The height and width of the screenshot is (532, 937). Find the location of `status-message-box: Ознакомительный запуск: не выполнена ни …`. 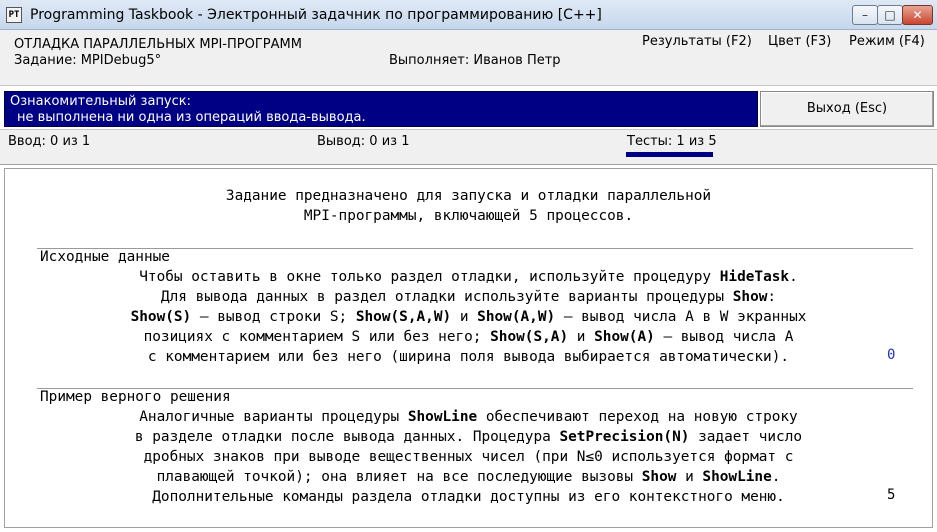

status-message-box: Ознакомительный запуск: не выполнена ни … is located at coordinates (381, 109).